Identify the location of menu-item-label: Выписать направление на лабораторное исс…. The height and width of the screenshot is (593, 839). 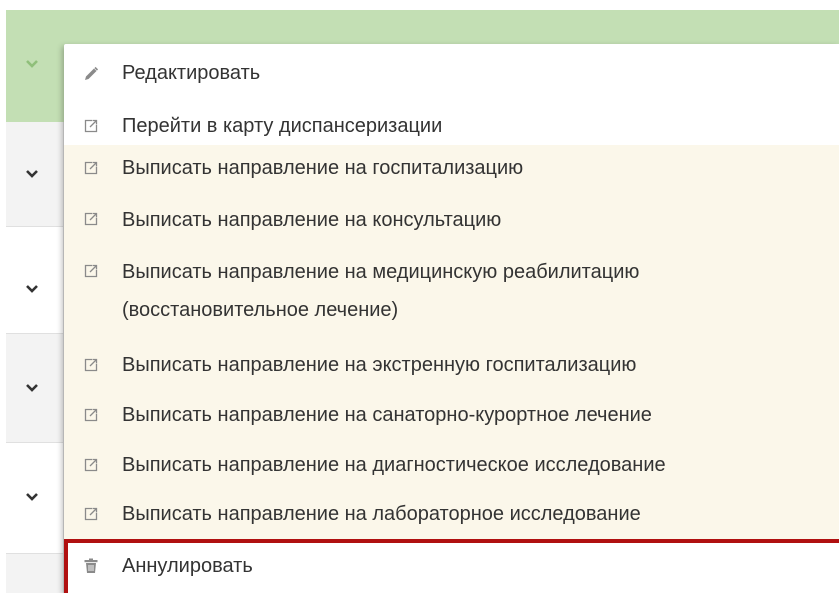
(381, 514).